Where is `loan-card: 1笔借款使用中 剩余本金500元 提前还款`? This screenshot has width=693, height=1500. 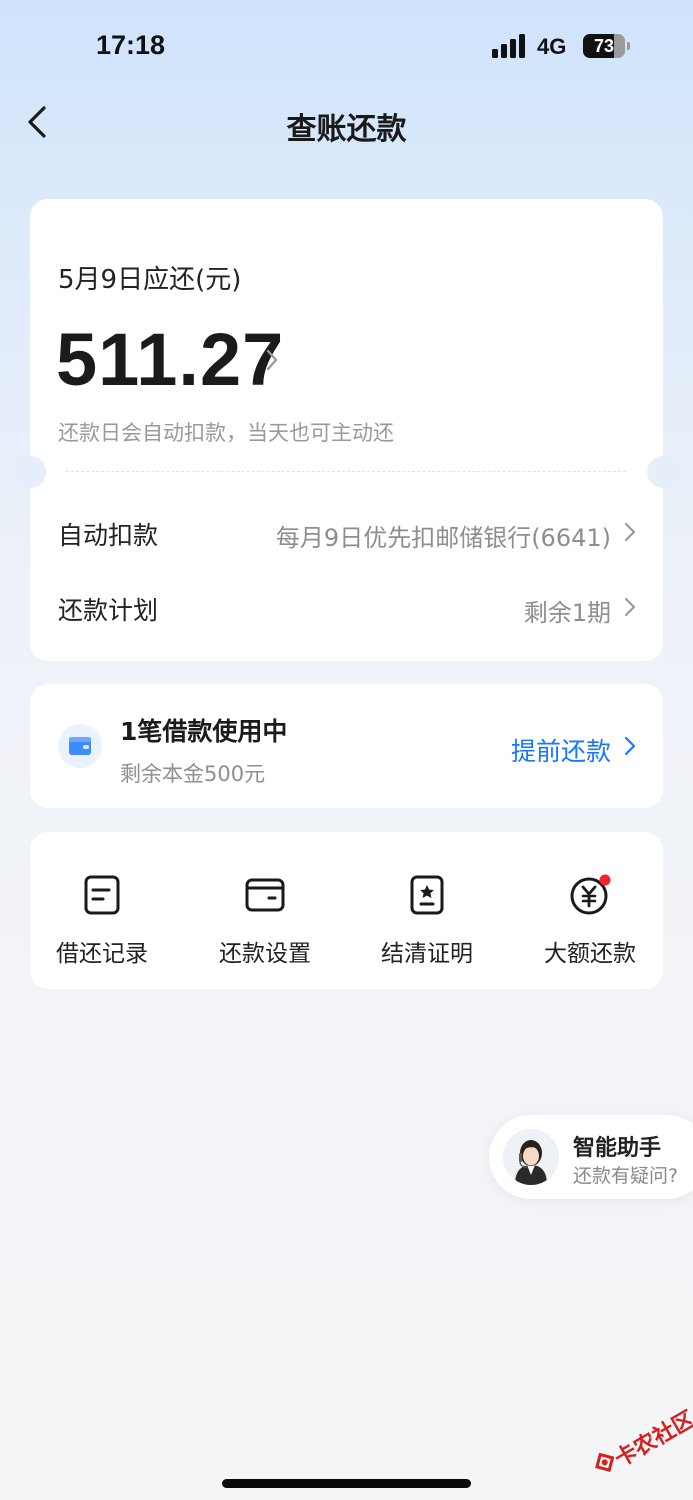 loan-card: 1笔借款使用中 剩余本金500元 提前还款 is located at coordinates (346, 746).